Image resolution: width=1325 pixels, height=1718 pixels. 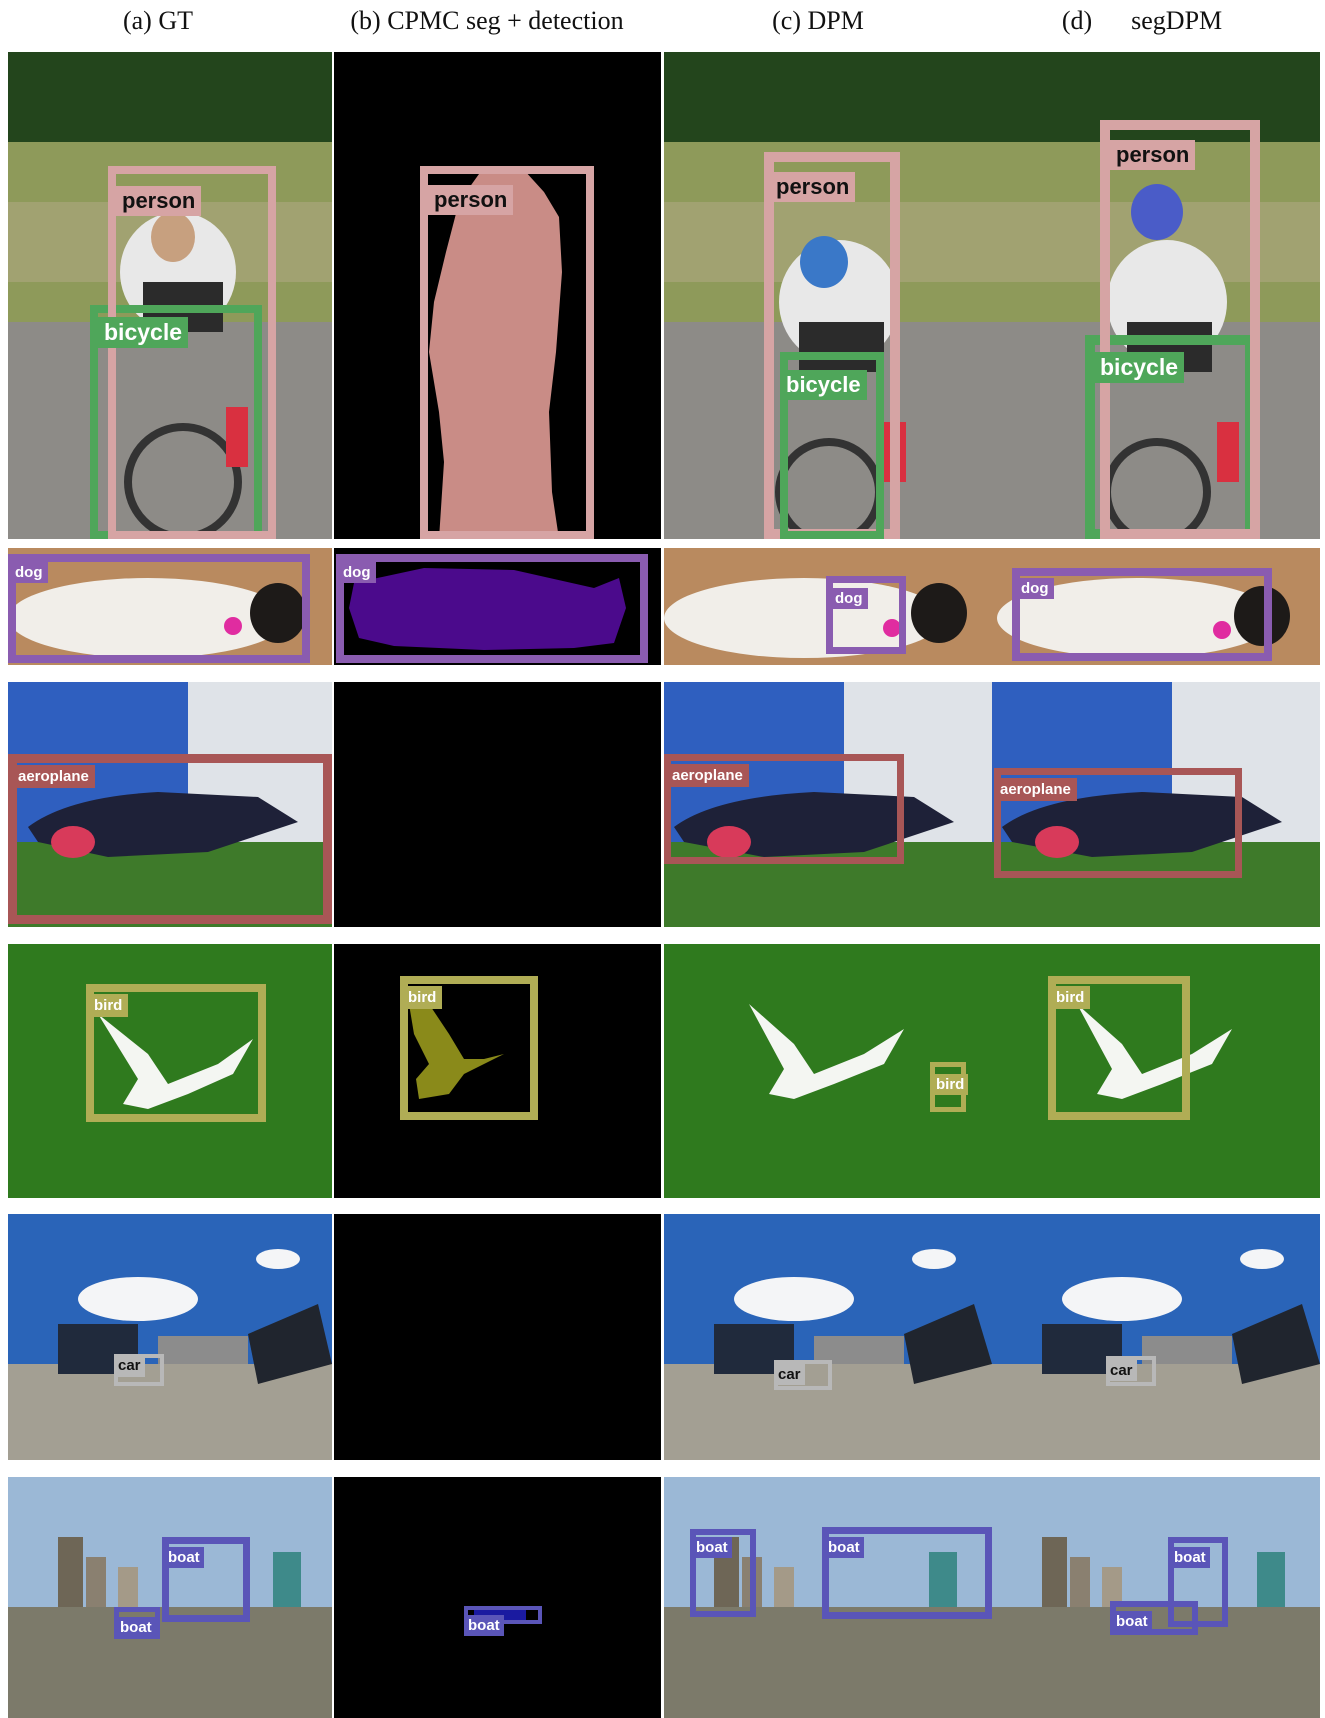 I want to click on image-dog-gt: dog, so click(x=170, y=606).